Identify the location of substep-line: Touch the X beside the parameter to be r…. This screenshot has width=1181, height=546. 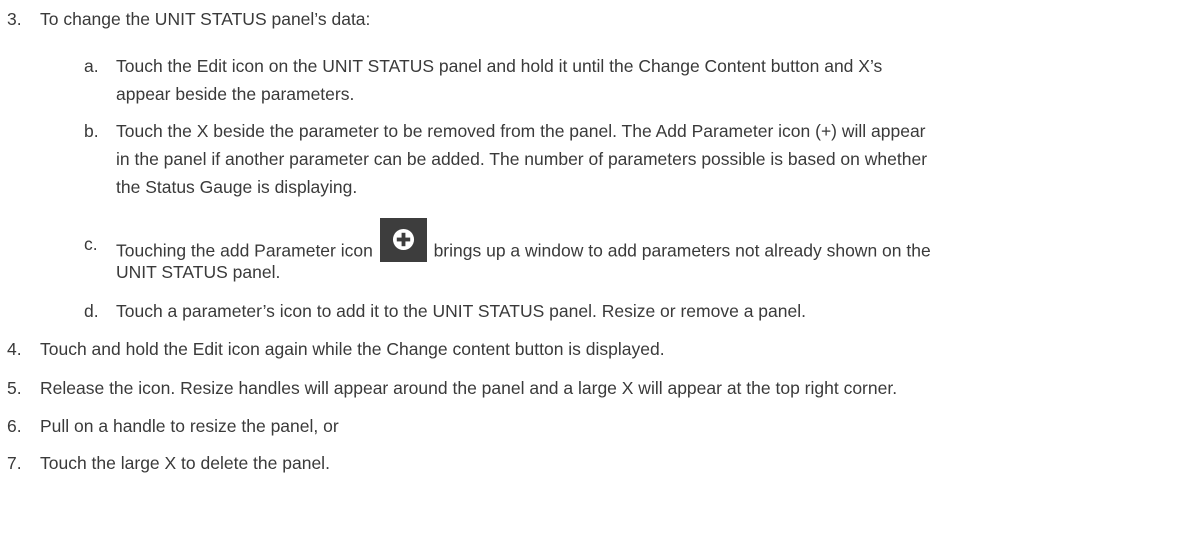
(521, 131).